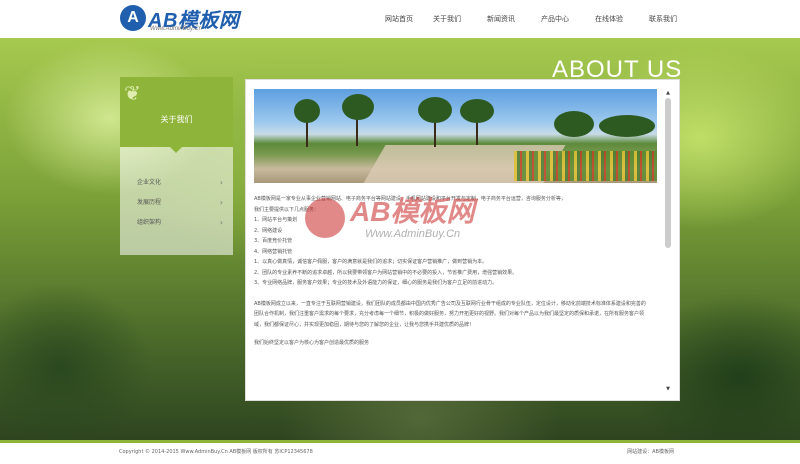  What do you see at coordinates (312, 343) in the screenshot?
I see `text-line: 我们始终坚定以客户为核心为客户创造最优质的服务` at bounding box center [312, 343].